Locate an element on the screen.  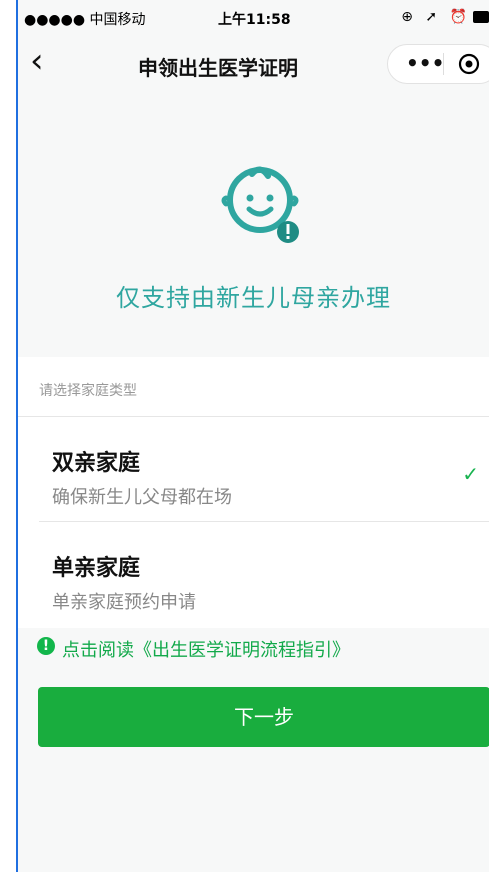
guide-link: 点击阅读《出生医学证明流程指引》 is located at coordinates (206, 649).